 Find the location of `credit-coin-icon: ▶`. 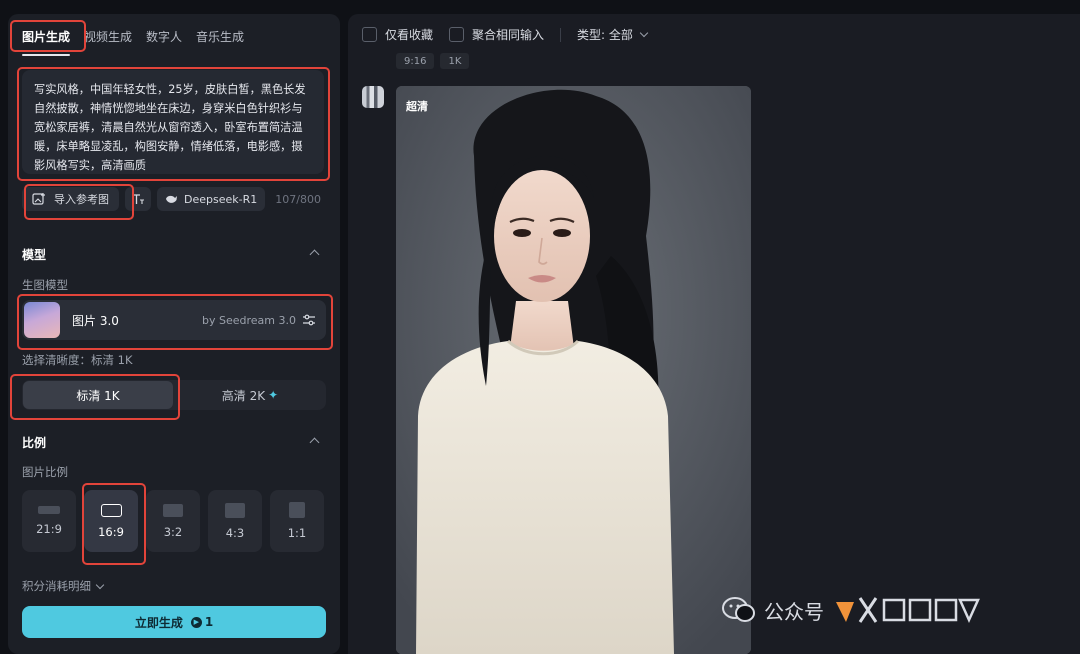

credit-coin-icon: ▶ is located at coordinates (196, 622).